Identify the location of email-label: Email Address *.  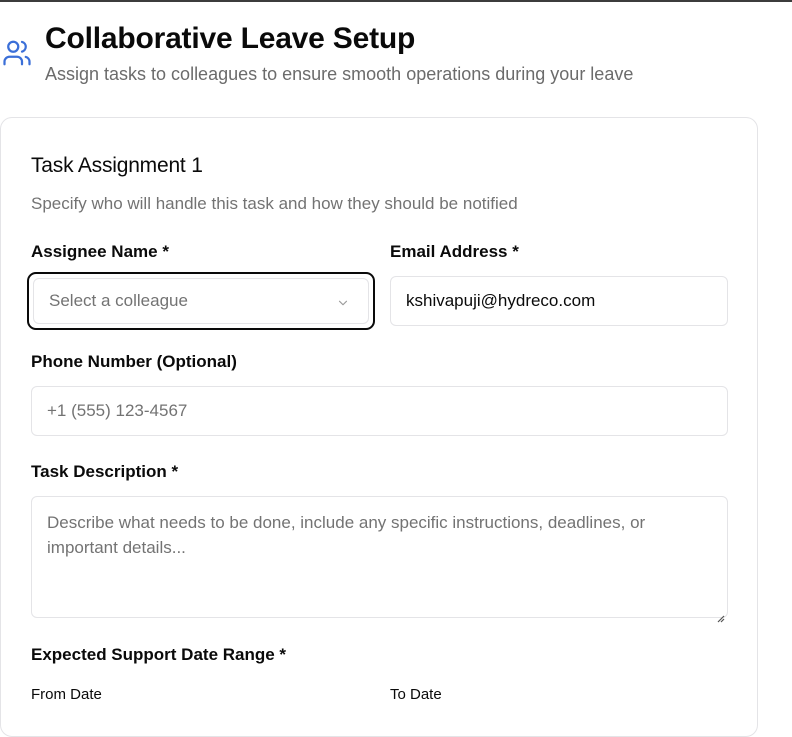
(454, 251).